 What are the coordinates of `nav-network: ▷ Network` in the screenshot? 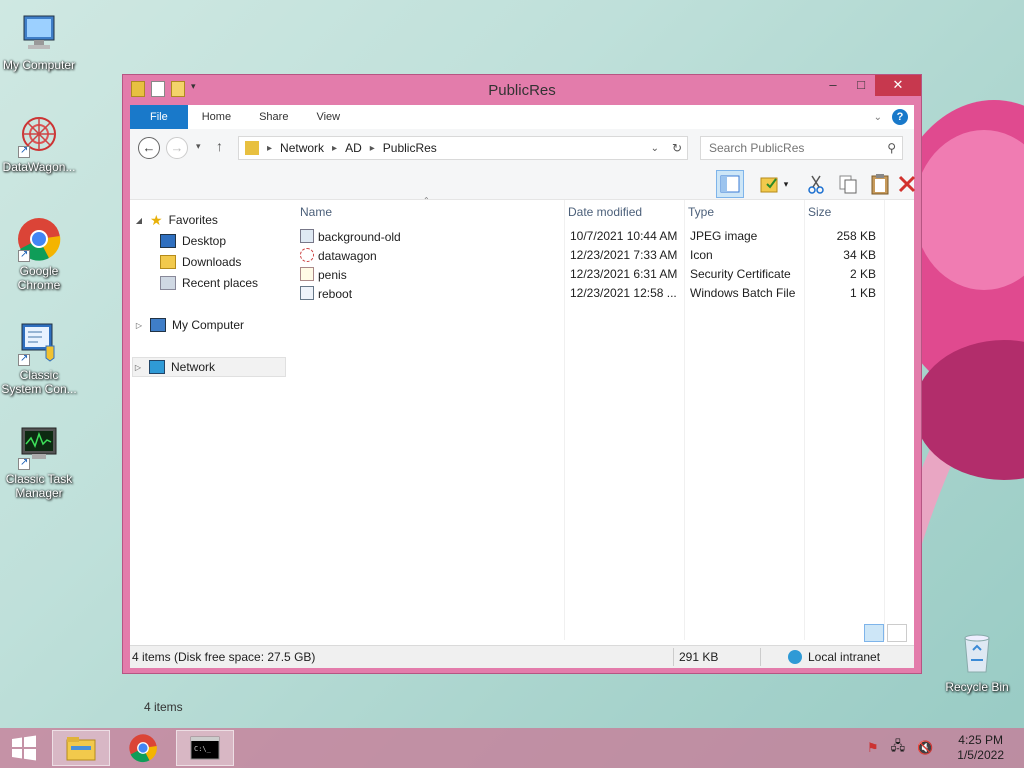 It's located at (209, 367).